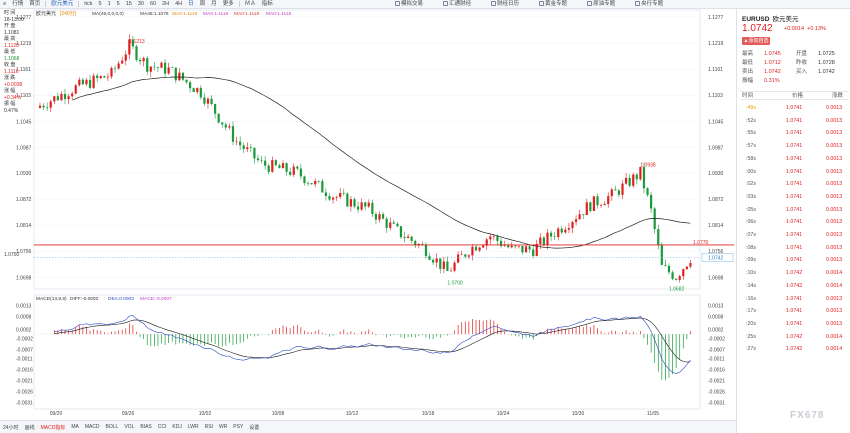  What do you see at coordinates (553, 4) in the screenshot?
I see `toolbar-link-3: 黄金专题` at bounding box center [553, 4].